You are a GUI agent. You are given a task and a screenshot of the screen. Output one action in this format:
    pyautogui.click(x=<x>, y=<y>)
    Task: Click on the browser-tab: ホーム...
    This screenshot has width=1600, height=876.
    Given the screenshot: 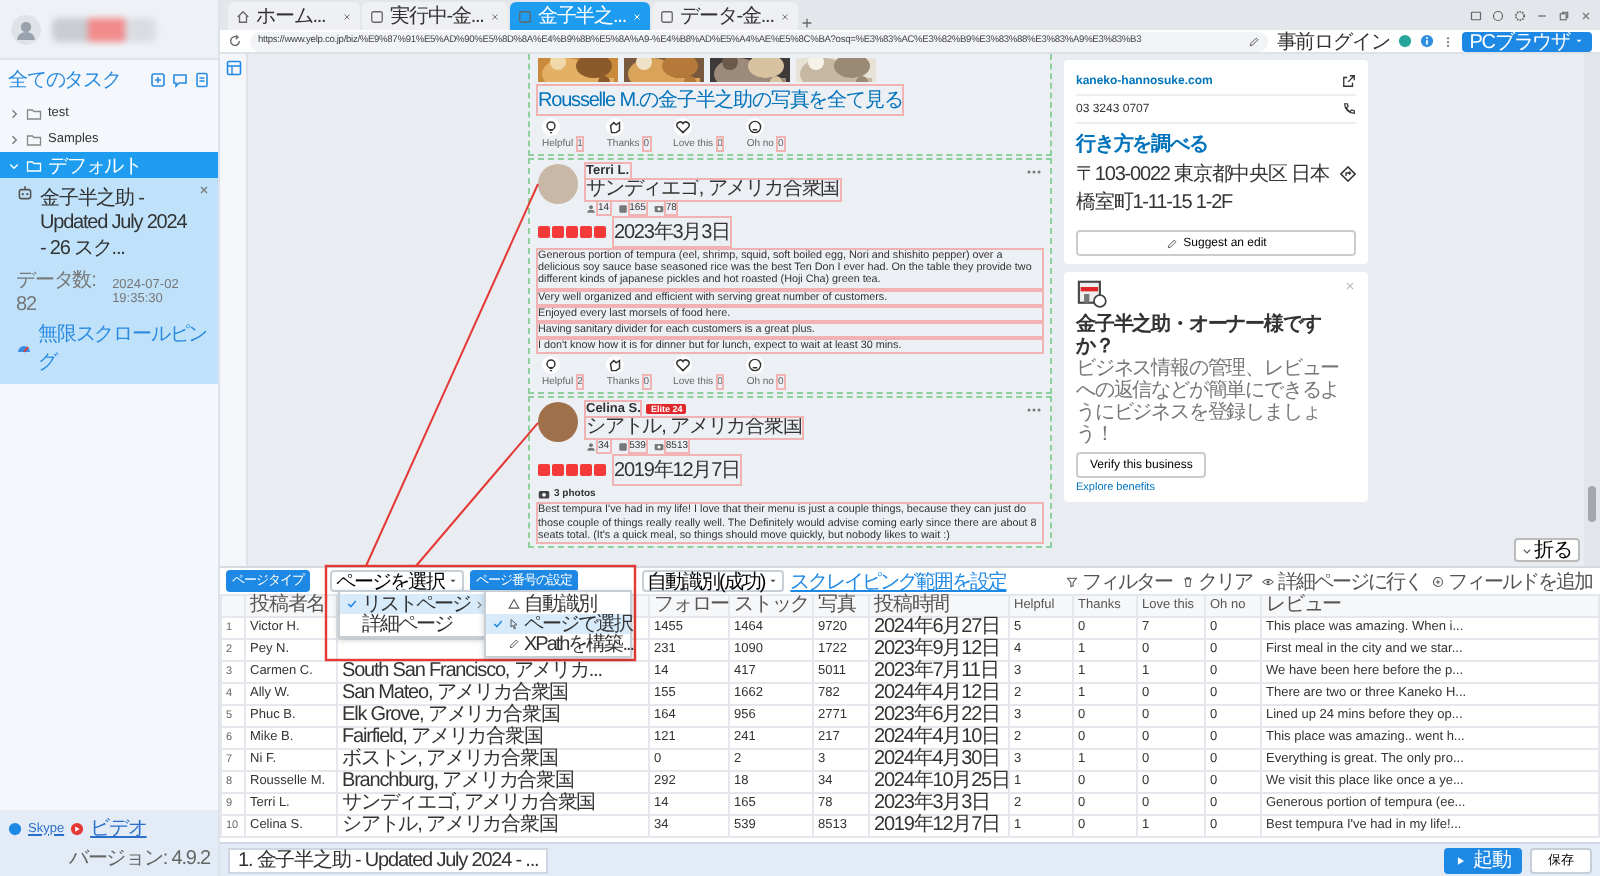 What is the action you would take?
    pyautogui.click(x=294, y=16)
    